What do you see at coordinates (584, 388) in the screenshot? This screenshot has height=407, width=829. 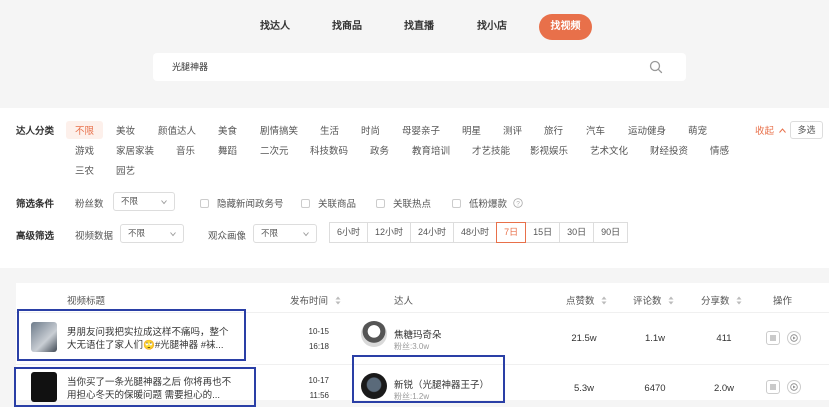 I see `likes-count: 5.3w` at bounding box center [584, 388].